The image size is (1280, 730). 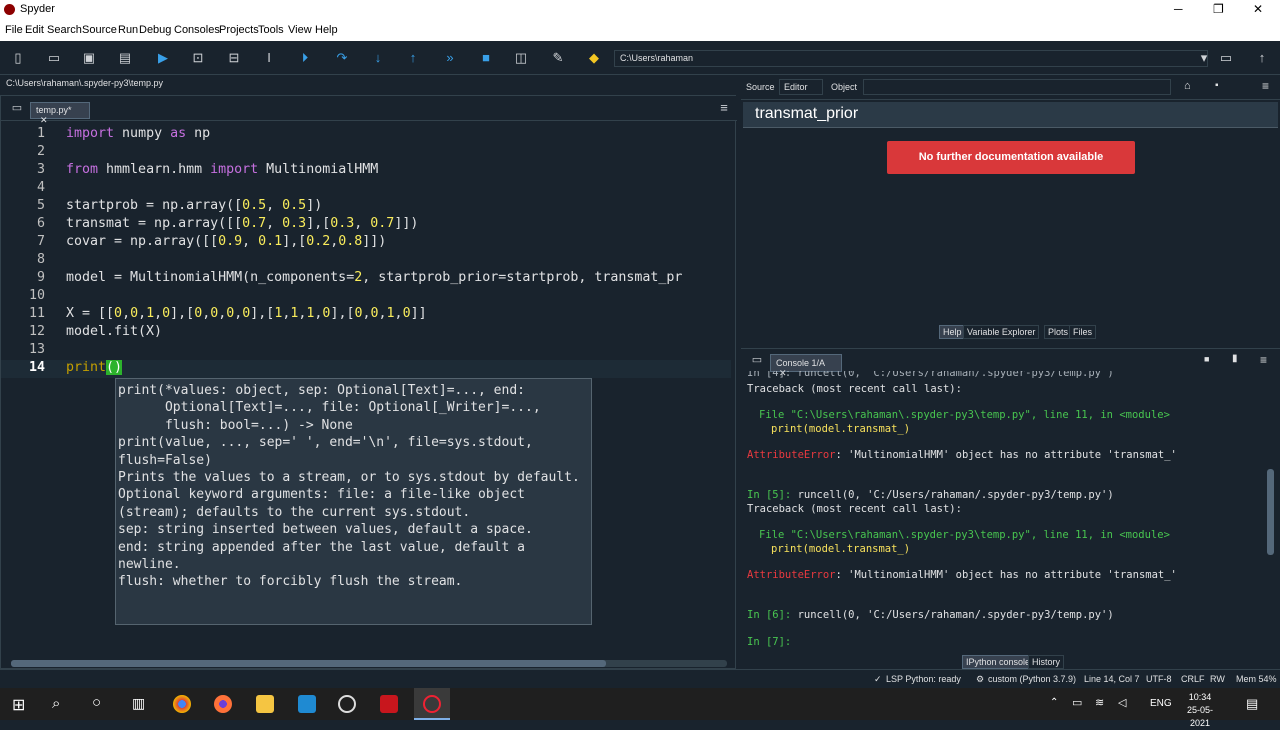 What do you see at coordinates (1077, 702) in the screenshot?
I see `battery-icon: ▭` at bounding box center [1077, 702].